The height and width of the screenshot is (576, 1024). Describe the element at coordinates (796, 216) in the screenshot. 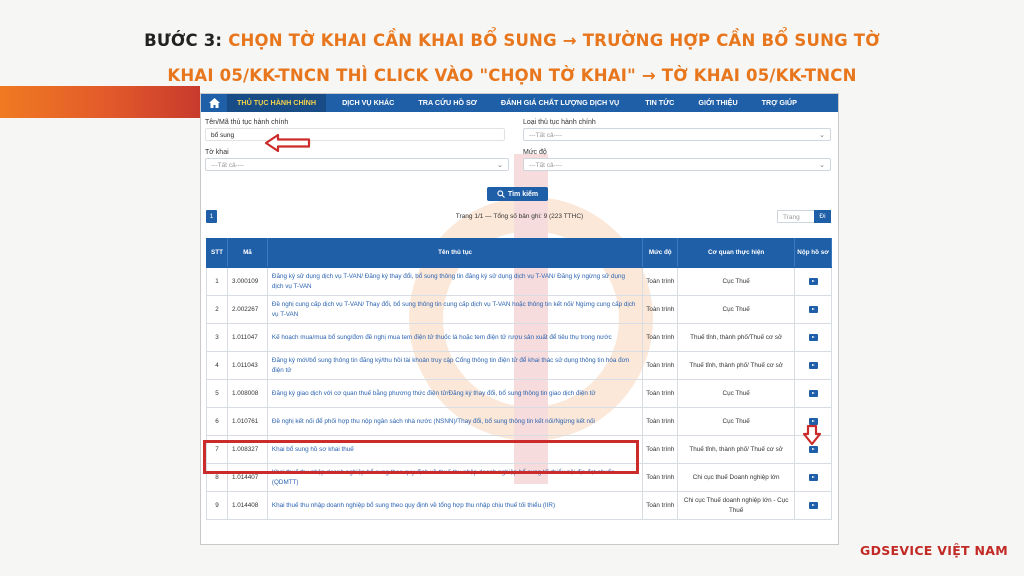

I see `goto-page-input: Trang` at that location.